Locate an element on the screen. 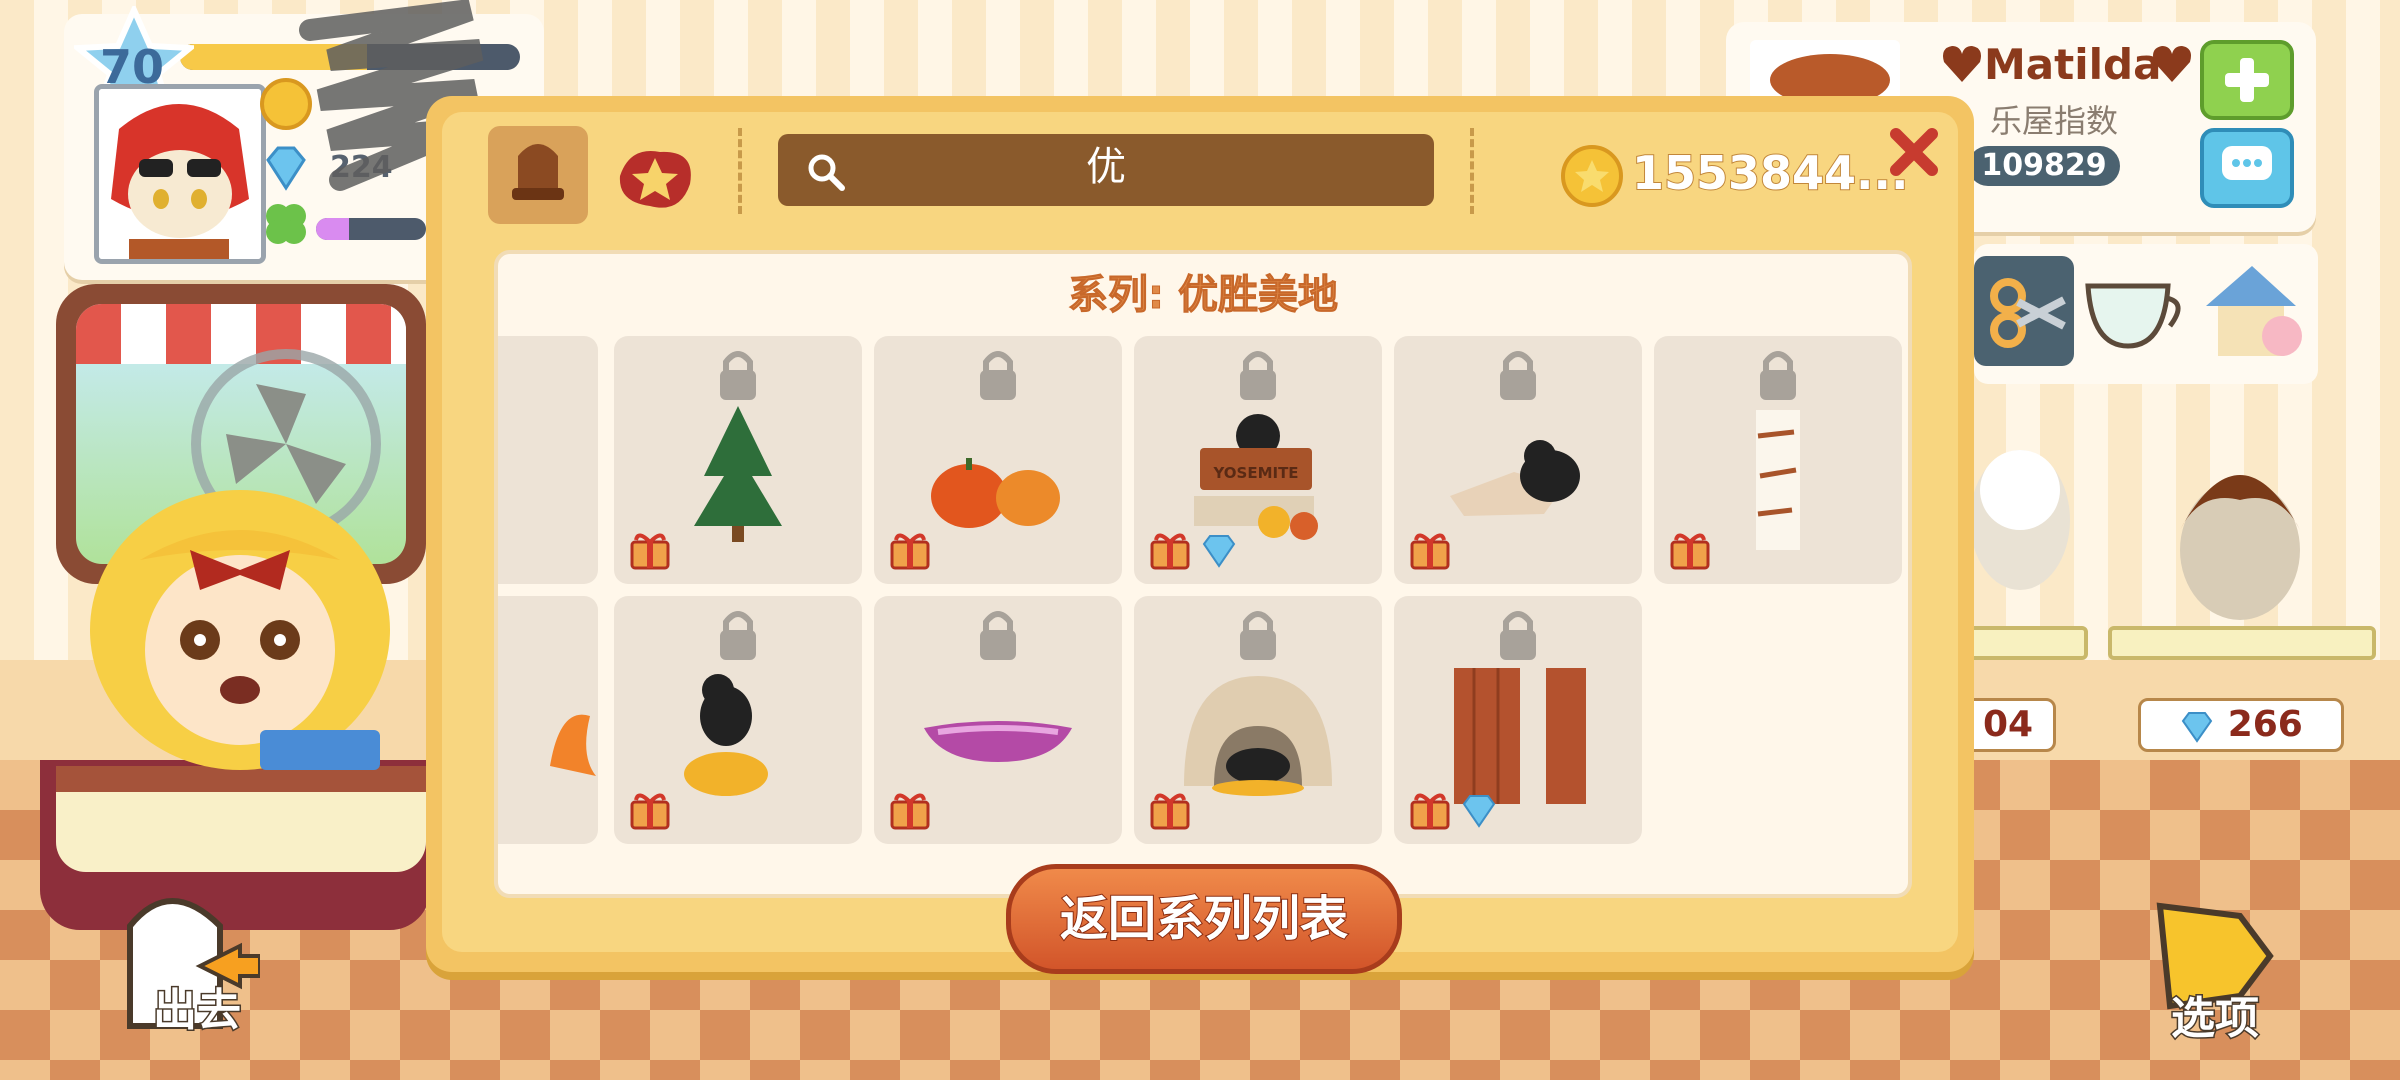 Image resolution: width=2400 pixels, height=1080 pixels. coin-icon is located at coordinates (1592, 176).